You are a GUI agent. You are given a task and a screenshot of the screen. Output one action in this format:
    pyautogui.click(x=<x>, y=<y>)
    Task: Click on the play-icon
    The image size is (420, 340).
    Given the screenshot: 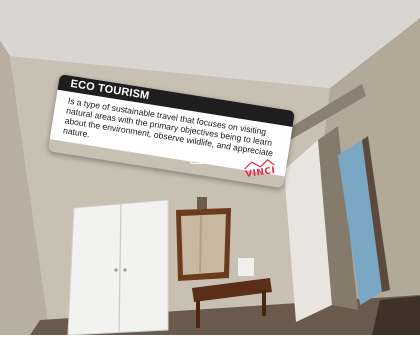 What is the action you would take?
    pyautogui.click(x=197, y=157)
    